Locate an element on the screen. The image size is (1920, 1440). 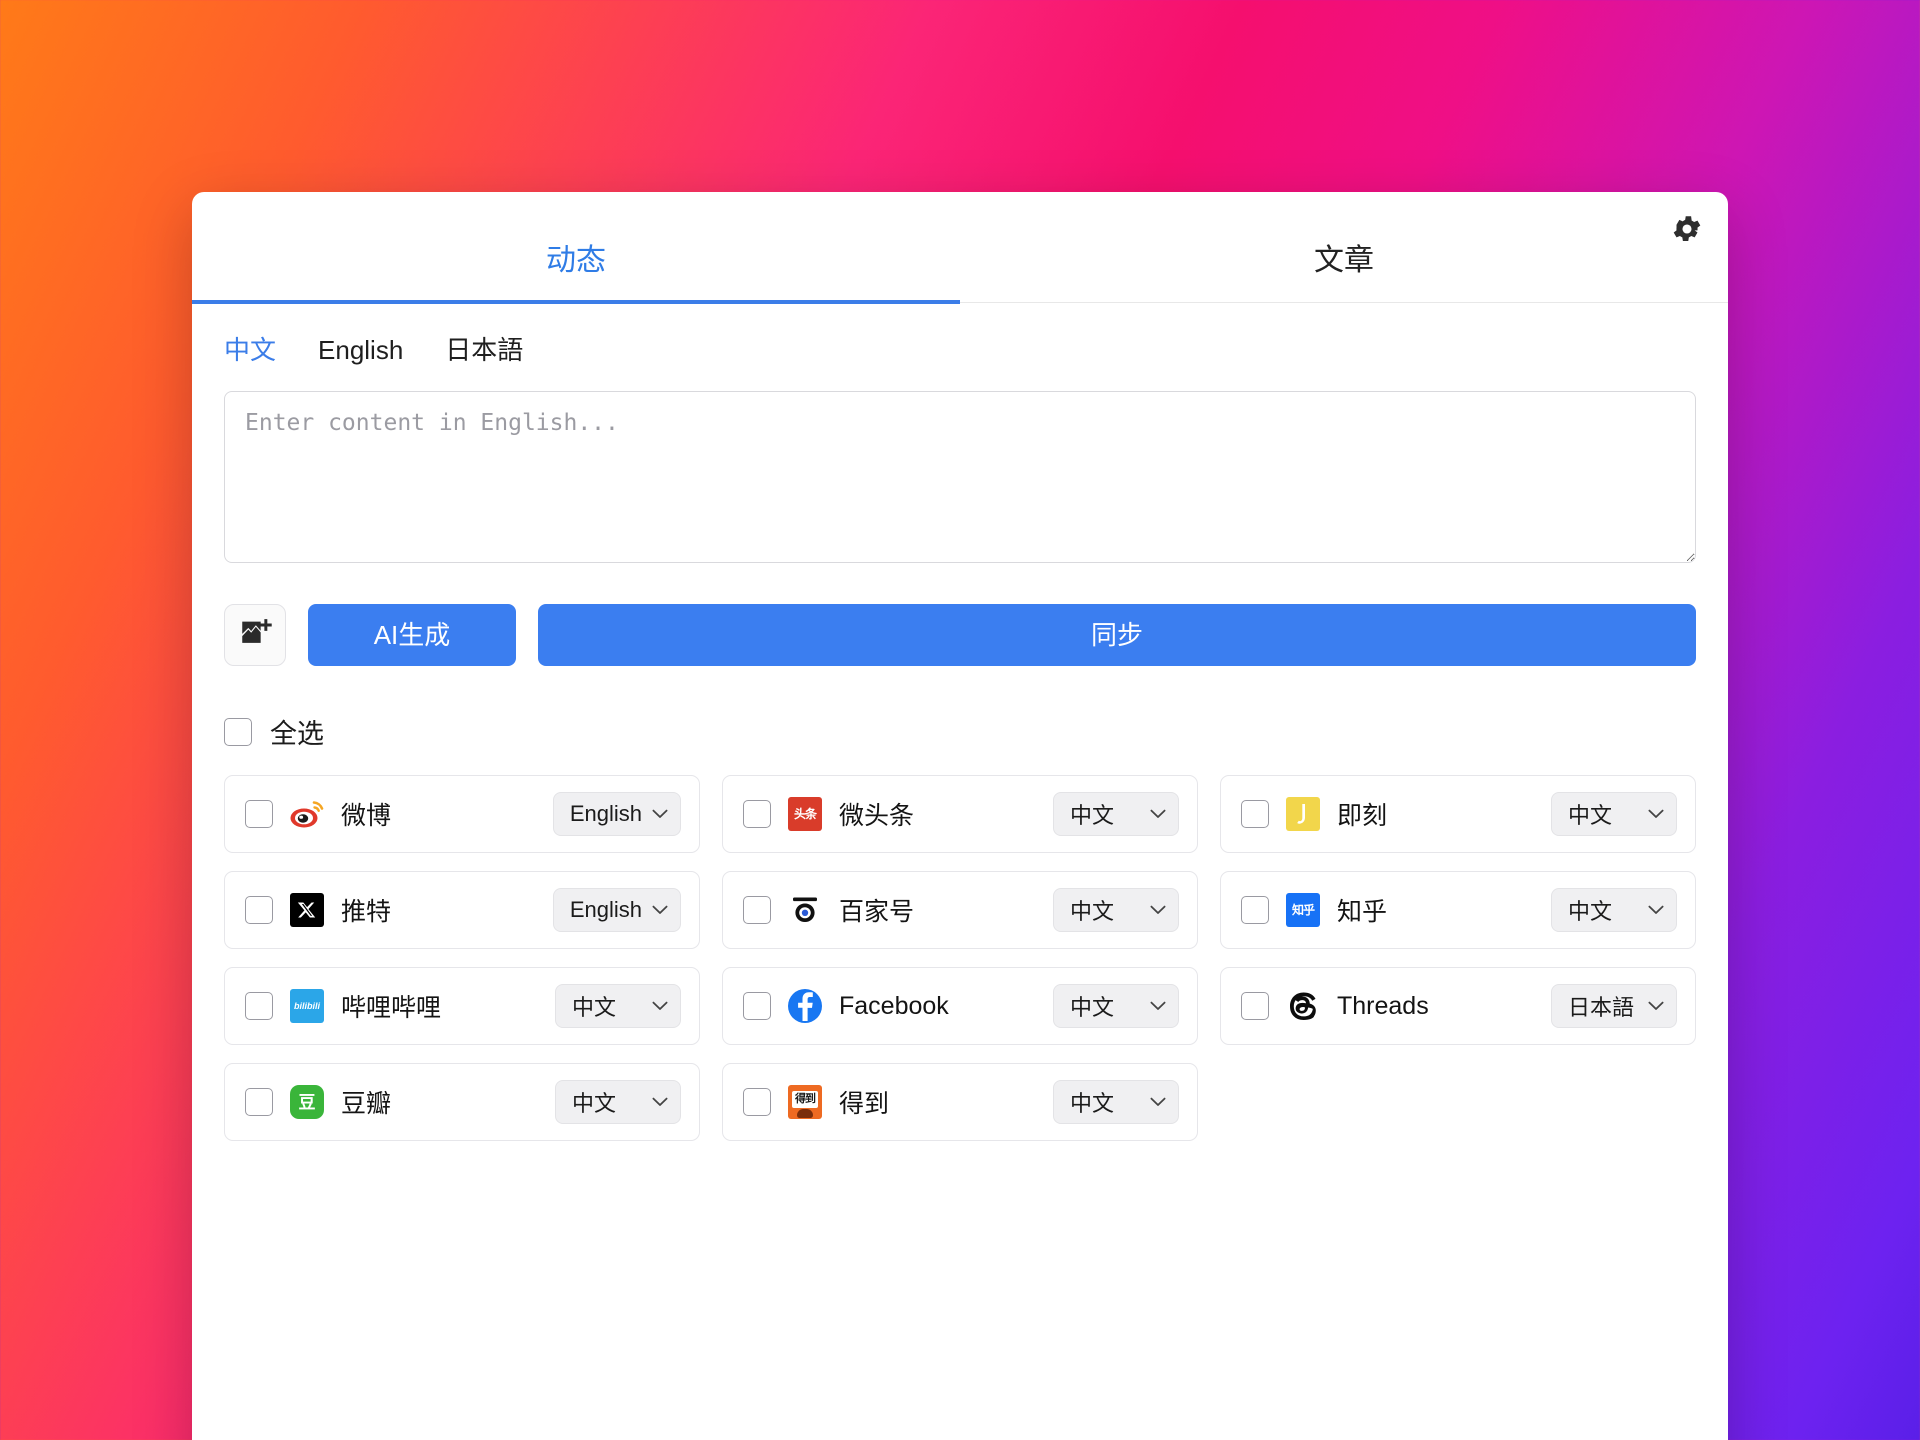
platform-name: 得到 is located at coordinates (864, 1104).